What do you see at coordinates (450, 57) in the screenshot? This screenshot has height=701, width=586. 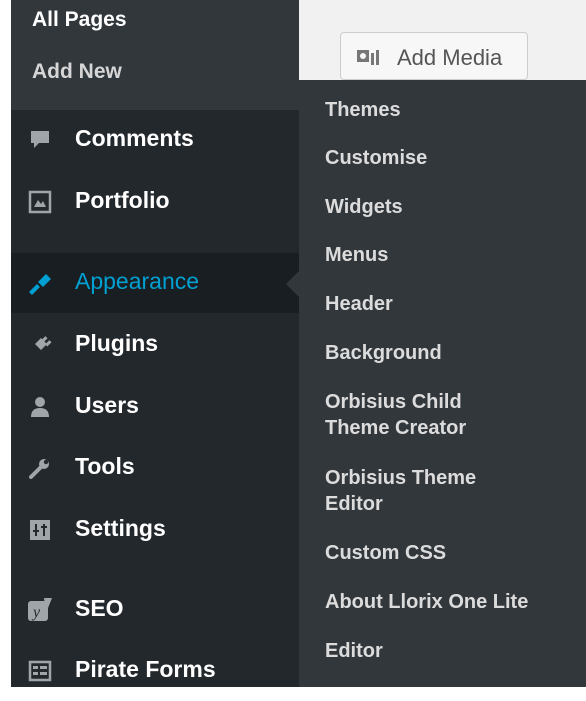 I see `add-media-label: Add Media` at bounding box center [450, 57].